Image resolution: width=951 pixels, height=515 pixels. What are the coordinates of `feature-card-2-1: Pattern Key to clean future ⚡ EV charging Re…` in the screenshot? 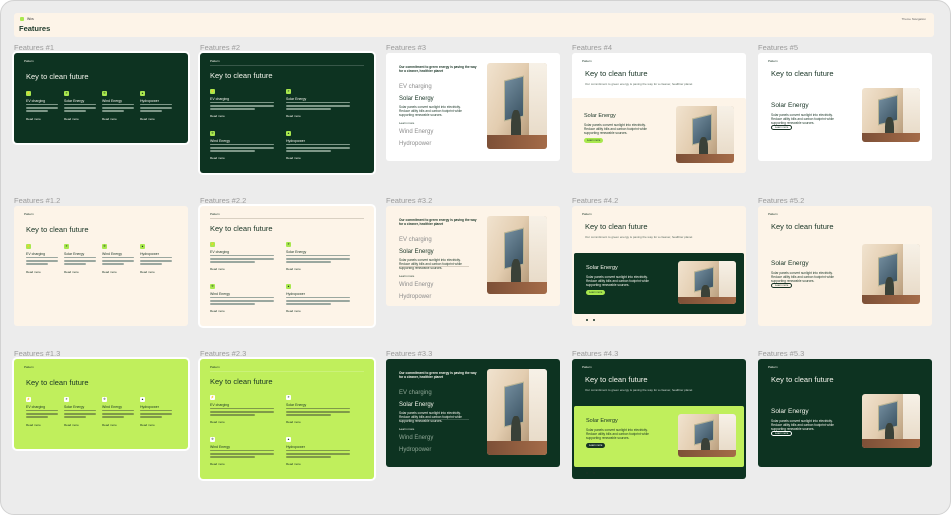 It's located at (287, 113).